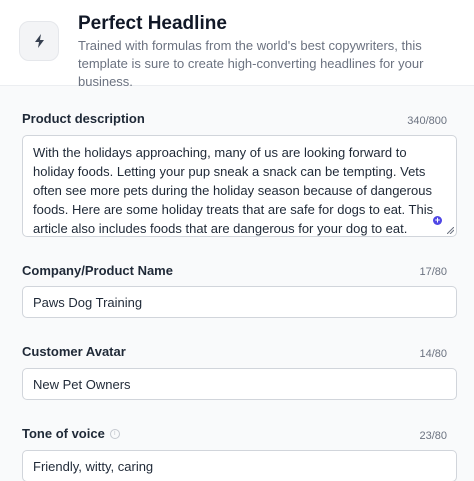 This screenshot has height=481, width=474. What do you see at coordinates (93, 466) in the screenshot?
I see `tone-of-voice-value: Friendly, witty, caring` at bounding box center [93, 466].